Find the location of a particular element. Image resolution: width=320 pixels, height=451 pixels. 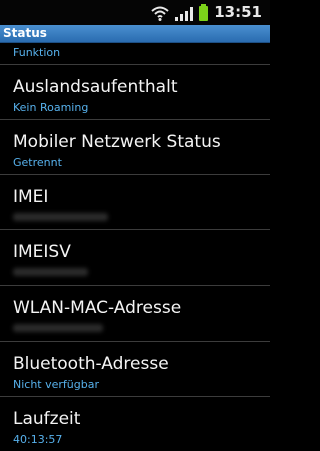

list-item-mobiler-netzwerk-status: Mobiler Netzwerk Status Getrennt is located at coordinates (135, 147).